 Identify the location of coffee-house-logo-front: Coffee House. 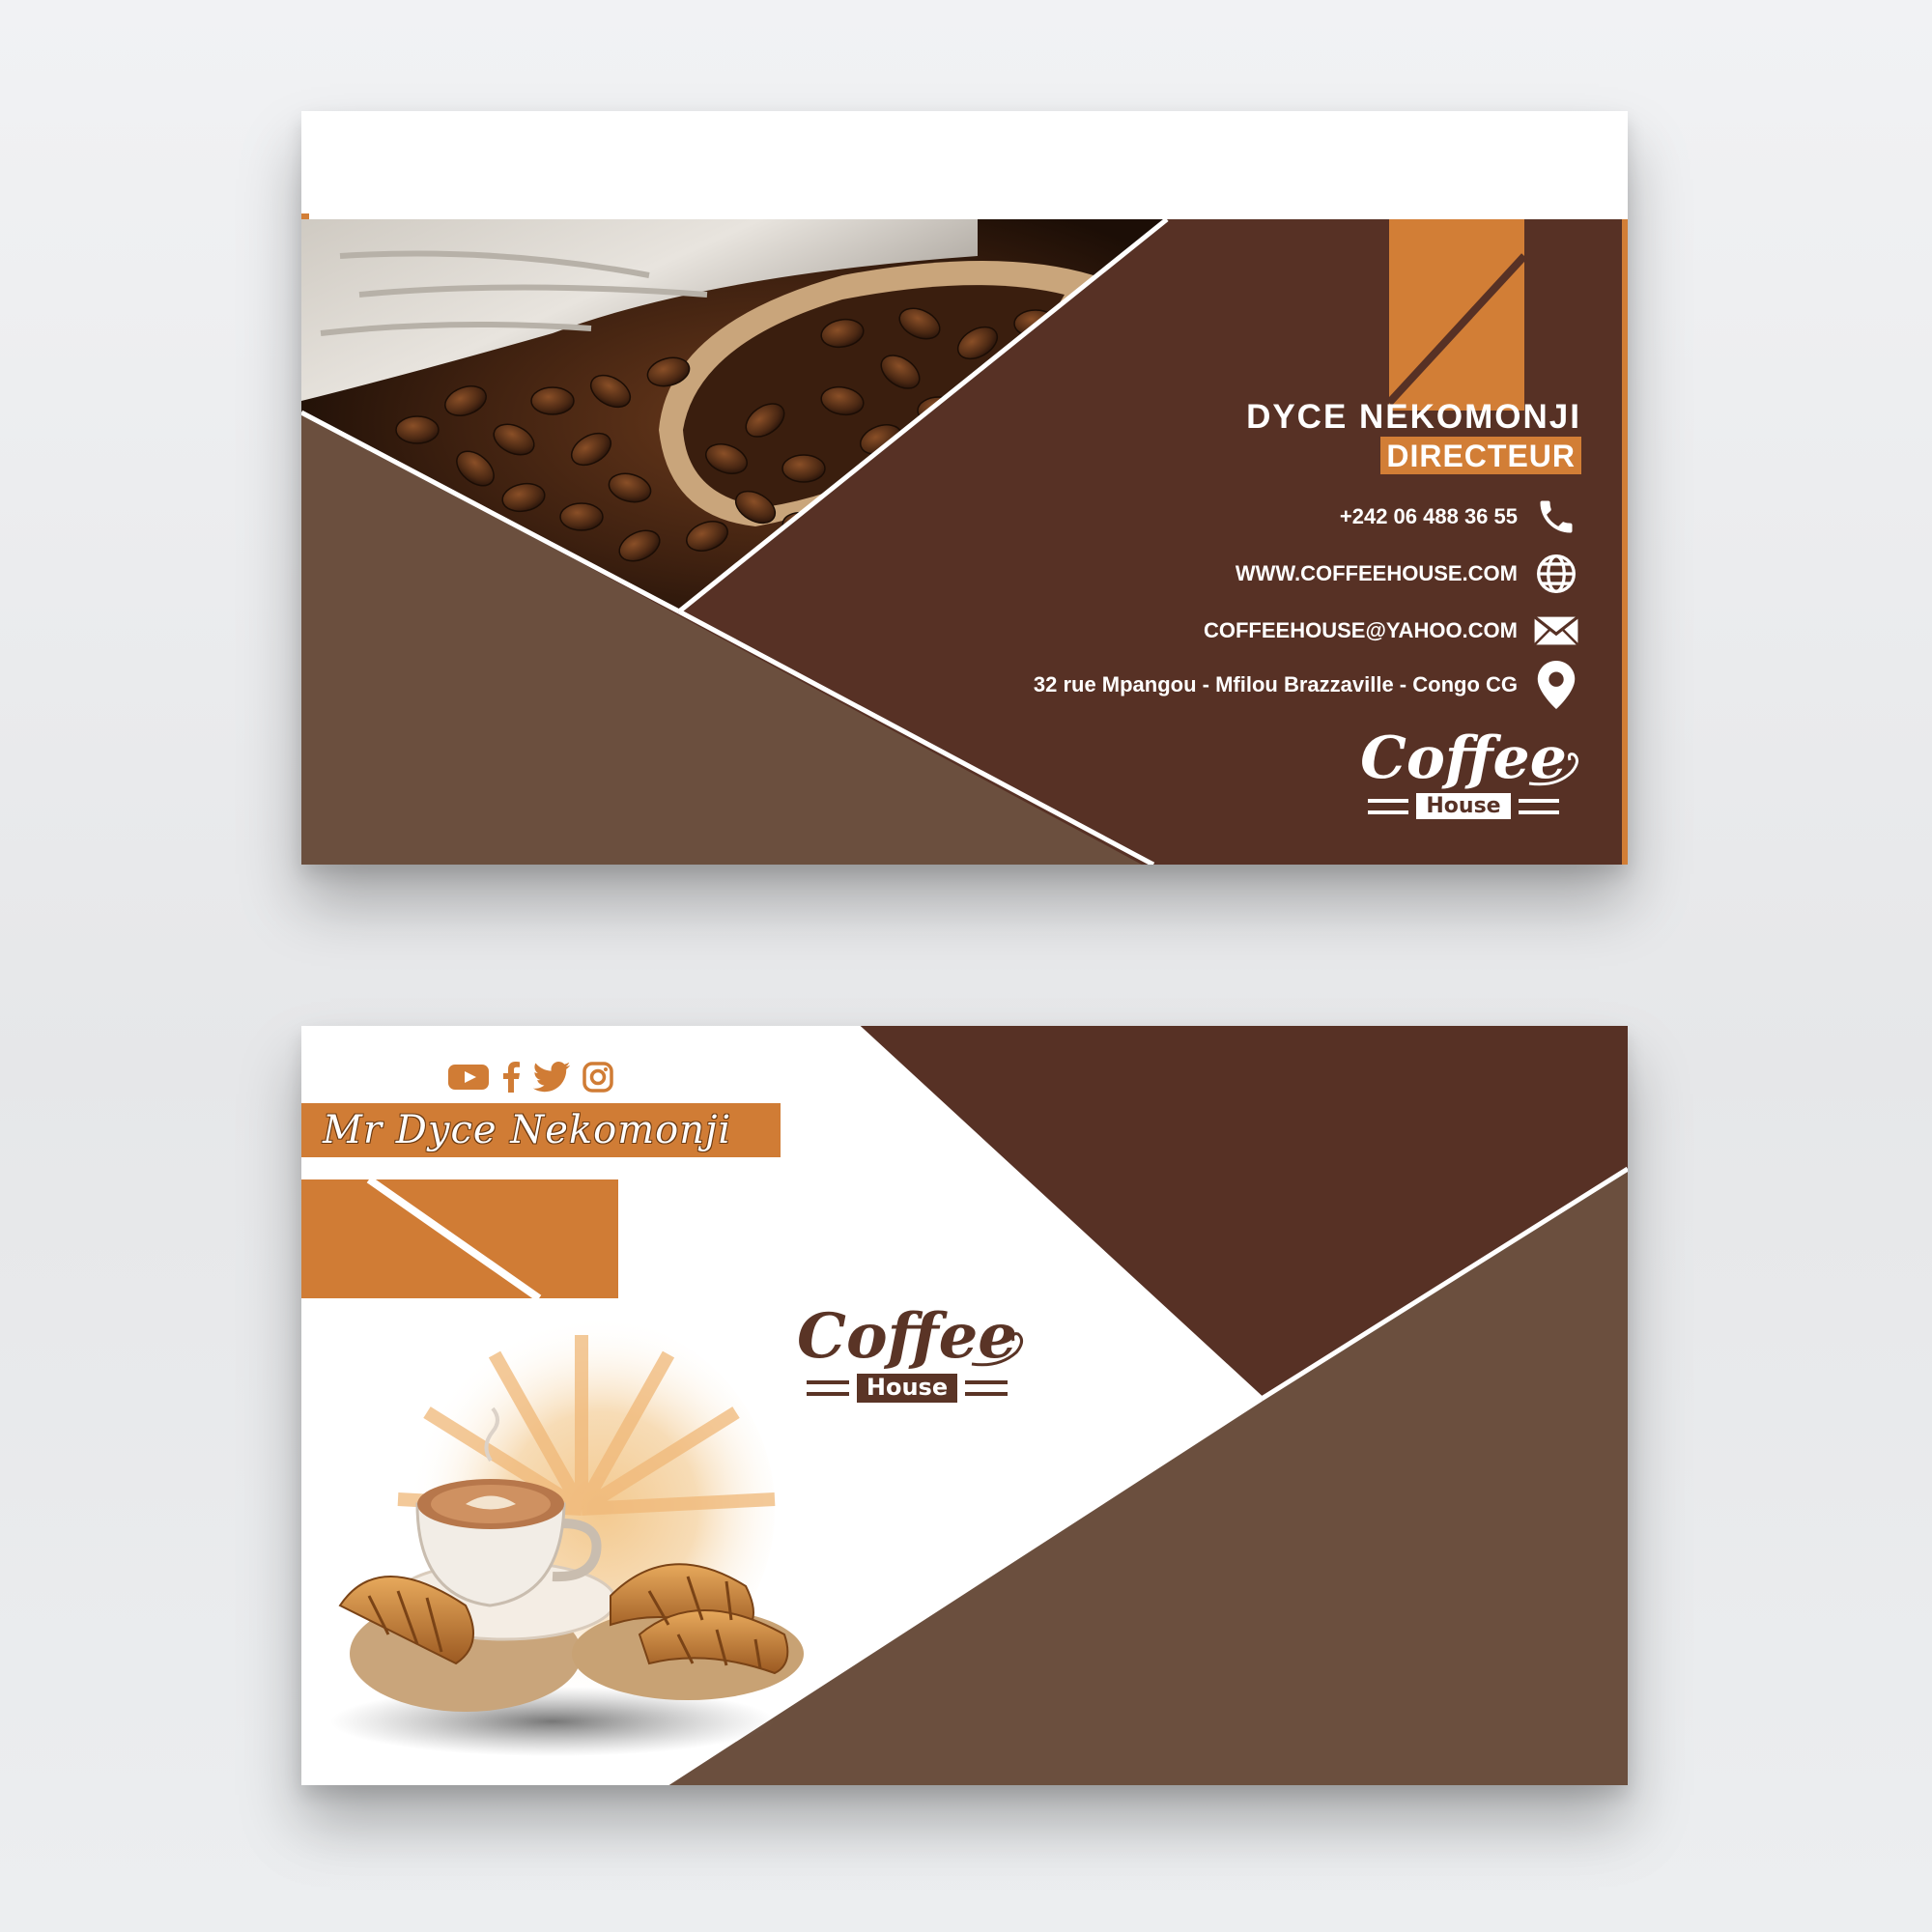
(1464, 774).